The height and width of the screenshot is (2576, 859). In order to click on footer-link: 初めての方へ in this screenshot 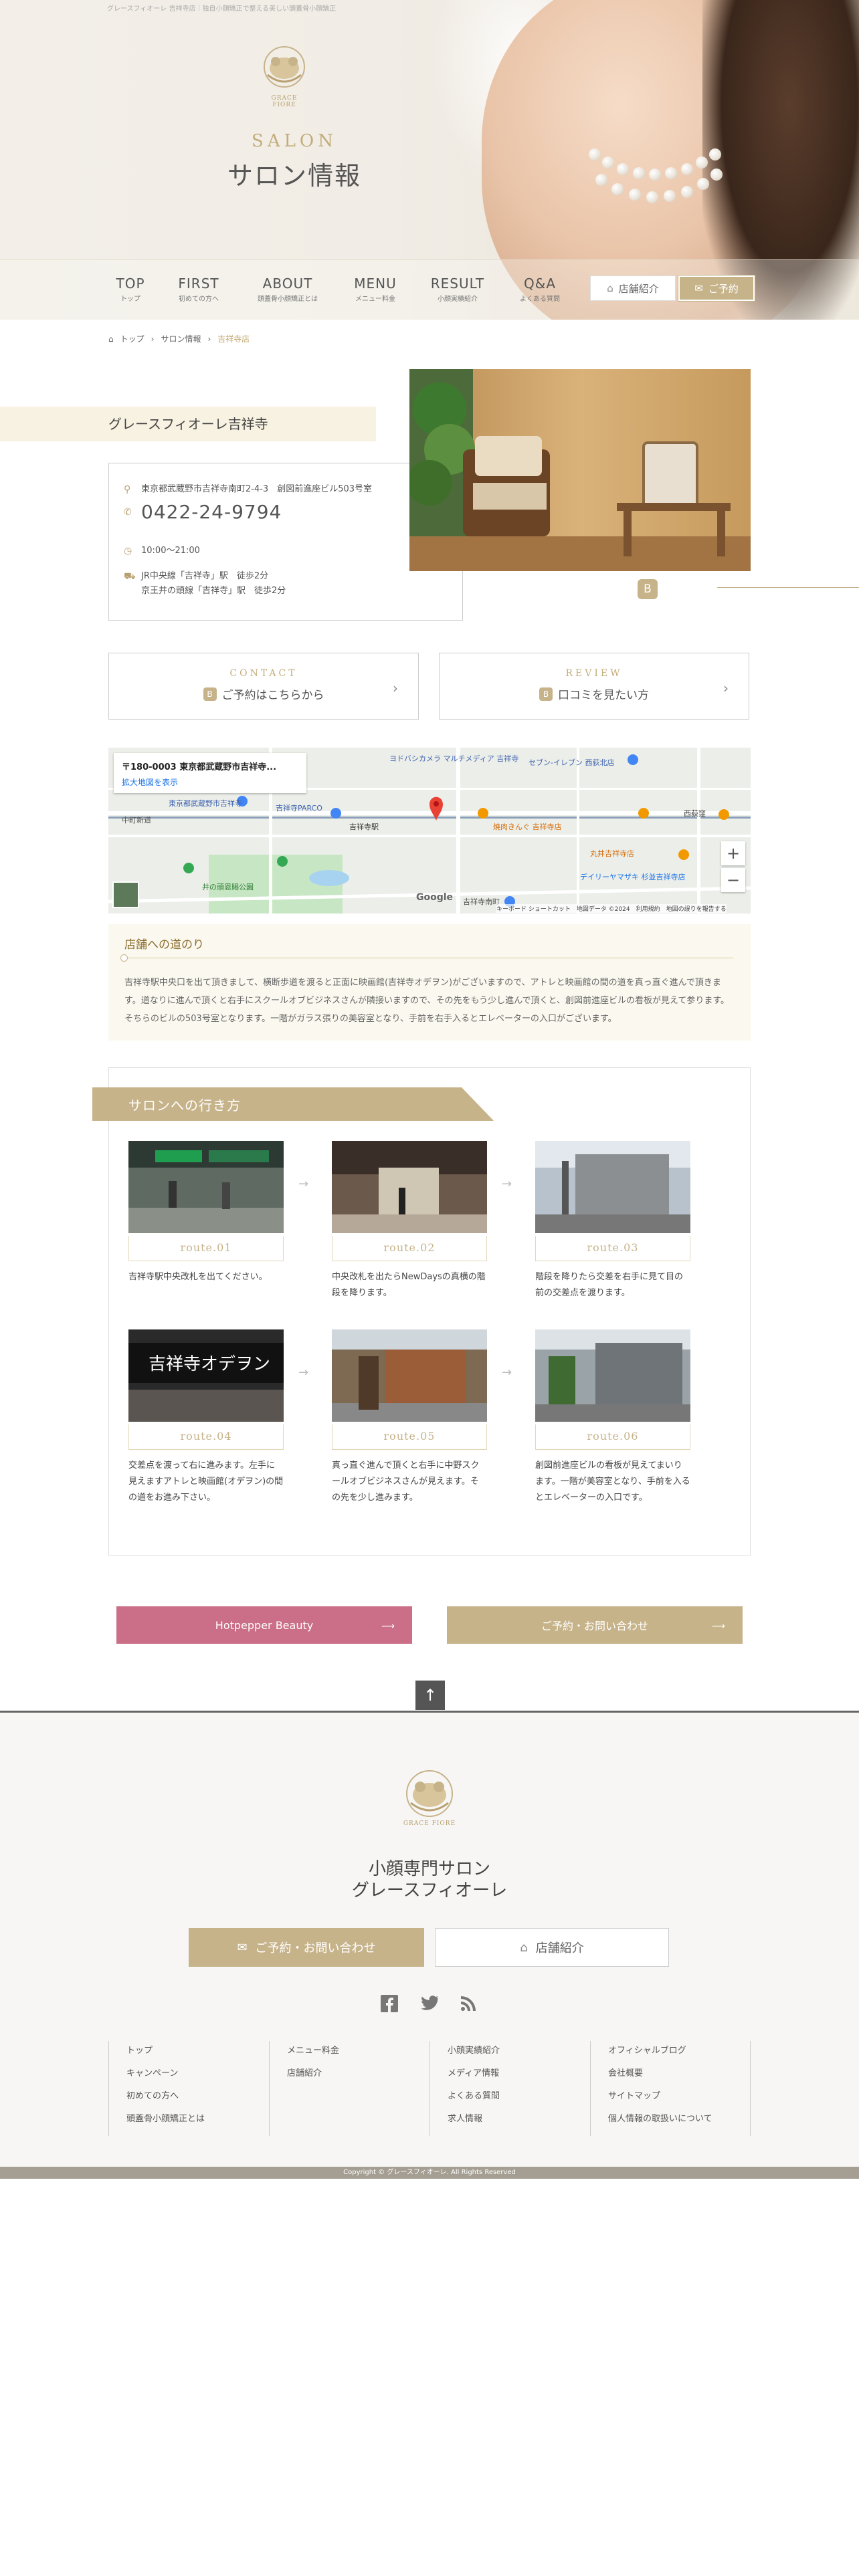, I will do `click(198, 2097)`.